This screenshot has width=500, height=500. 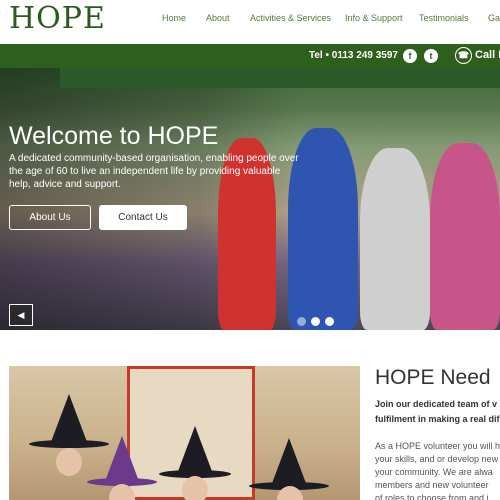 What do you see at coordinates (437, 419) in the screenshot?
I see `section-intro-line: fulfilment in making a real dif` at bounding box center [437, 419].